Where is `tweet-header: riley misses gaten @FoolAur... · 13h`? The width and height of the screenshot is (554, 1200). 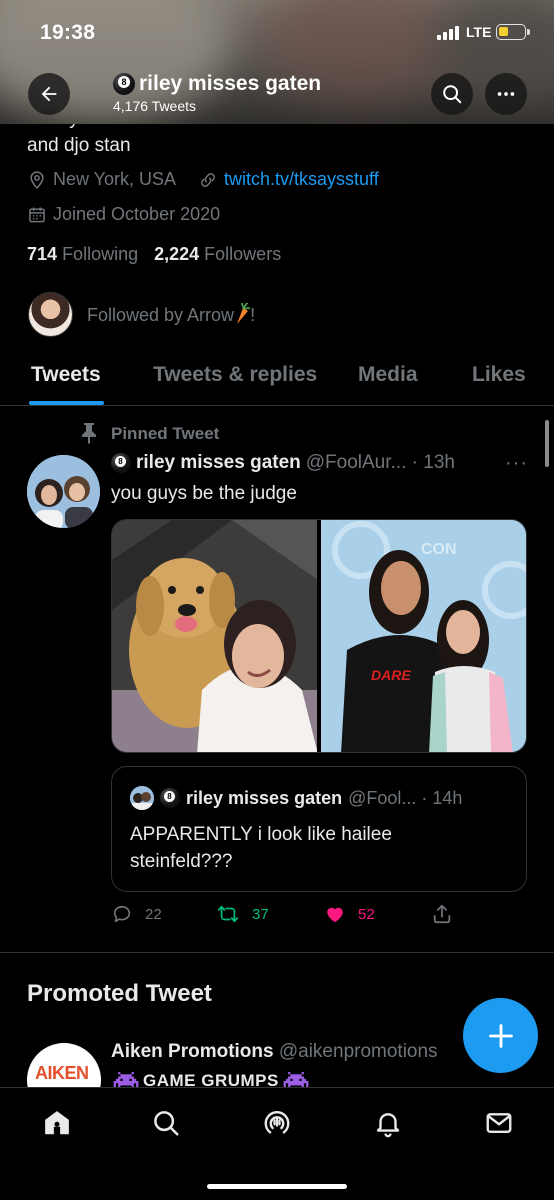
tweet-header: riley misses gaten @FoolAur... · 13h is located at coordinates (321, 463).